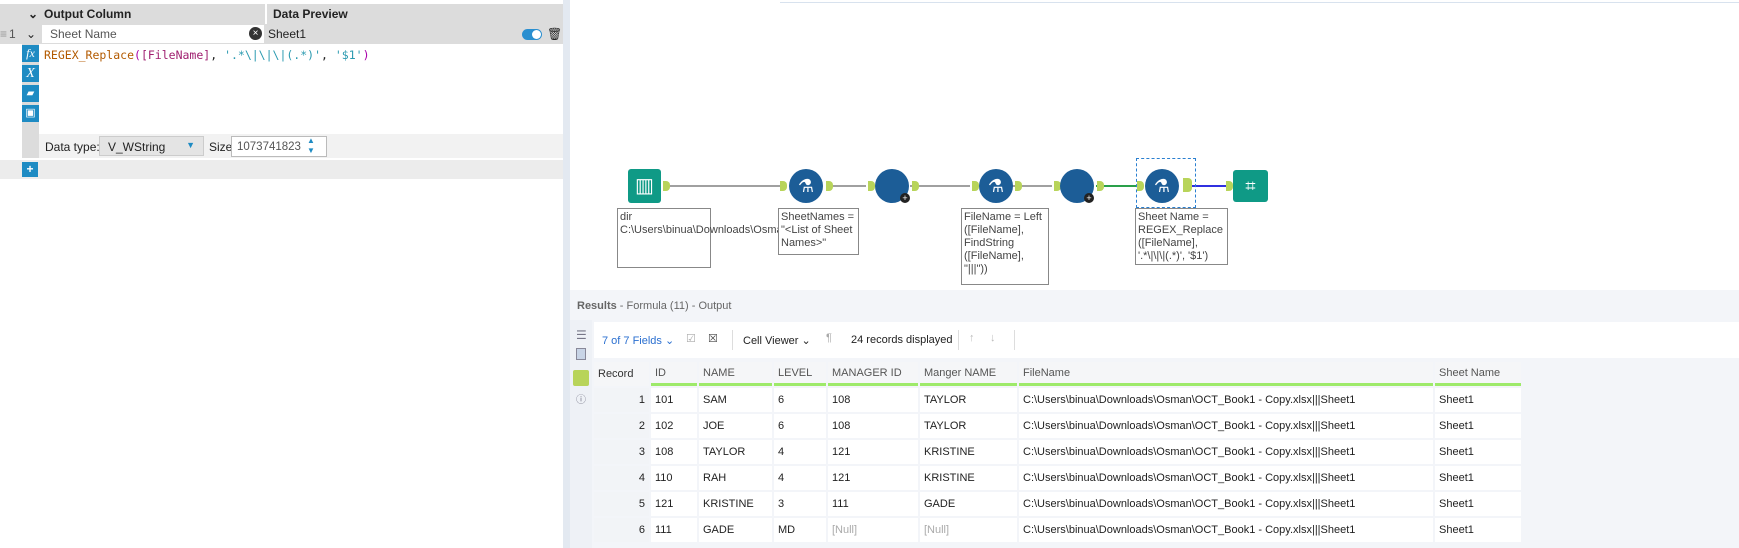  I want to click on arrow-down-icon: ↓, so click(993, 338).